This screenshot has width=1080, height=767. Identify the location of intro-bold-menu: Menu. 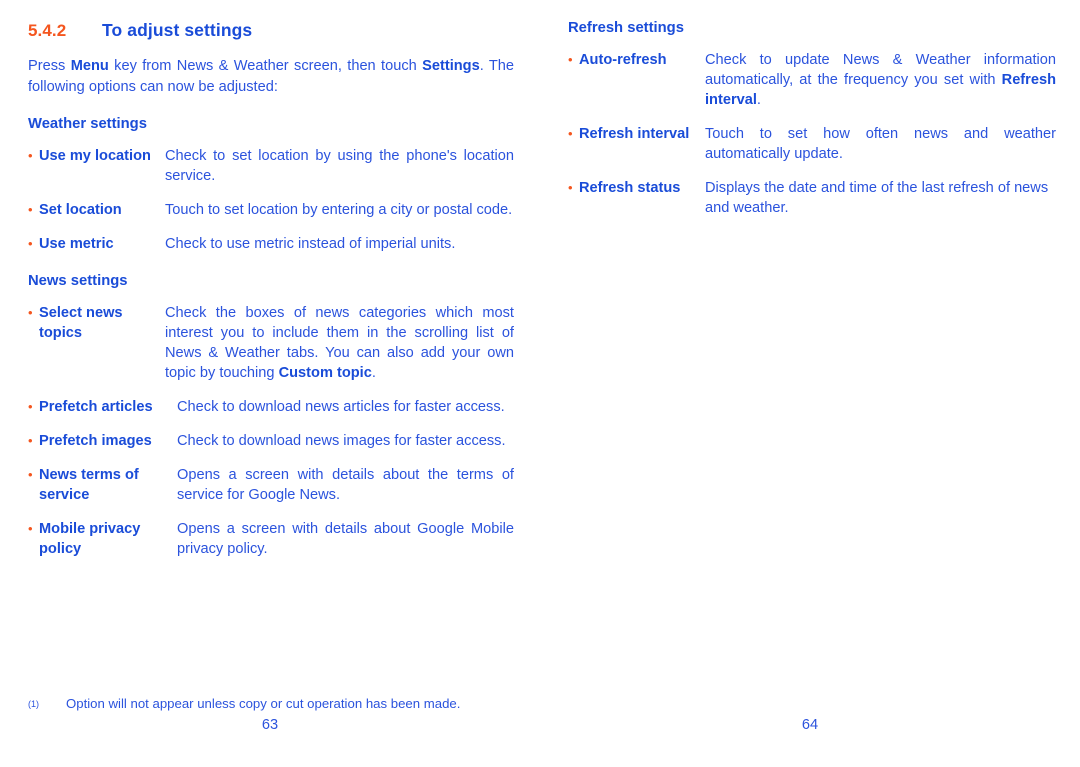
(89, 66).